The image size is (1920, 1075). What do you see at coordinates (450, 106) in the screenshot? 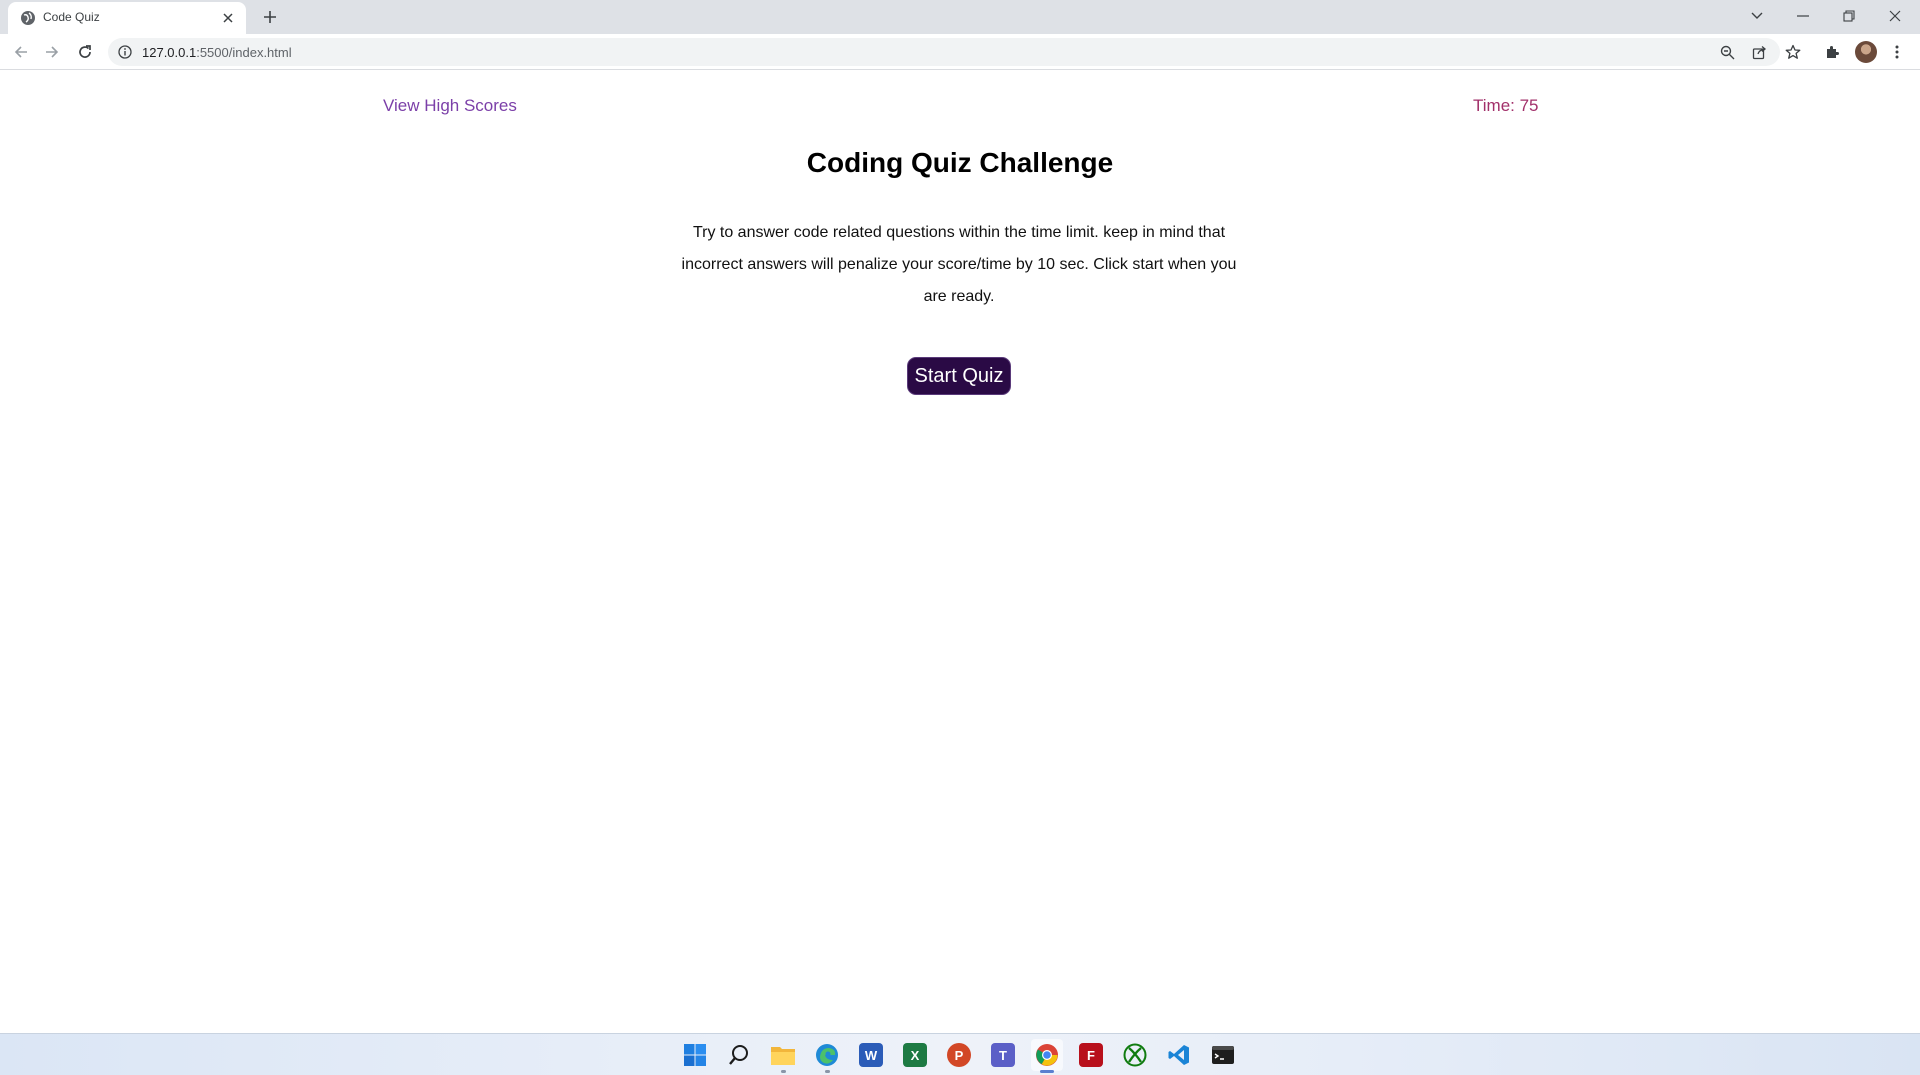
I see `view-high-scores-link: View High Scores` at bounding box center [450, 106].